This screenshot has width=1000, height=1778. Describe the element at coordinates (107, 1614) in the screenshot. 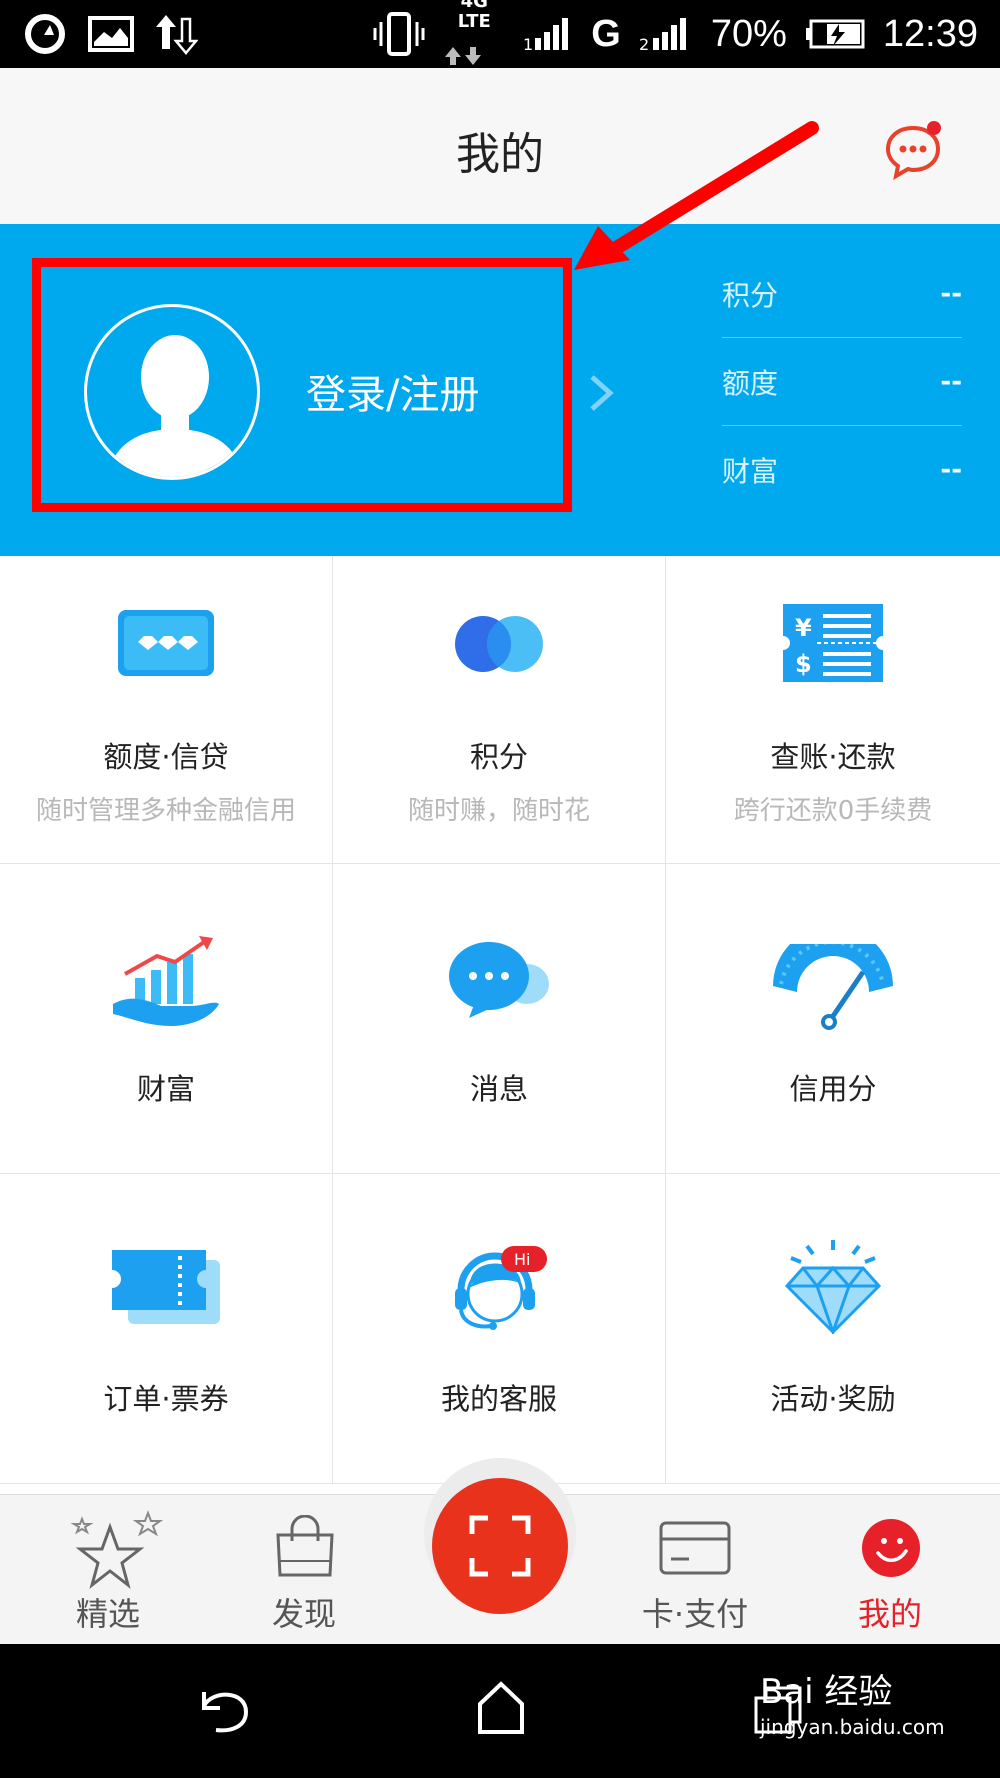

I see `nav-label: 精选` at that location.